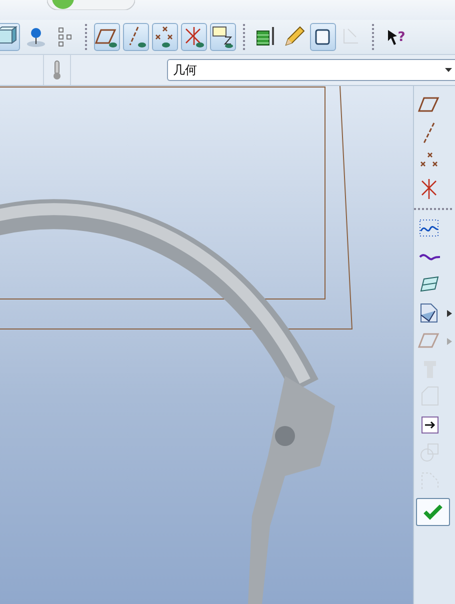  What do you see at coordinates (91, 5) in the screenshot?
I see `status-pill-icon` at bounding box center [91, 5].